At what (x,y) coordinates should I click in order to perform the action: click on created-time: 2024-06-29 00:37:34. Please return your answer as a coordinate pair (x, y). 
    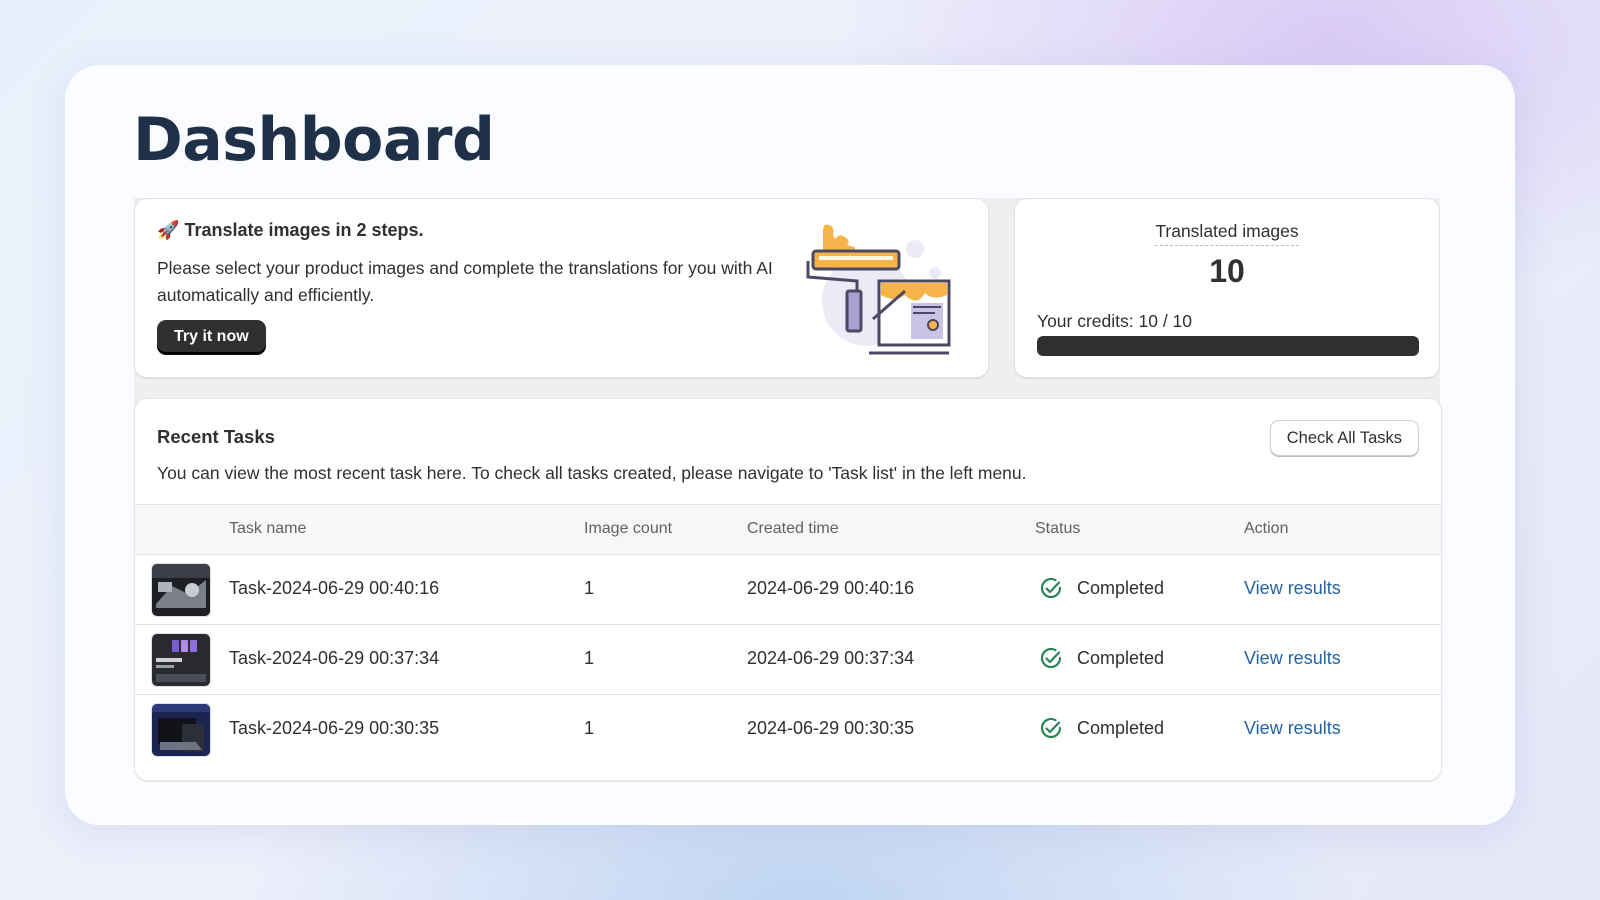
    Looking at the image, I should click on (831, 658).